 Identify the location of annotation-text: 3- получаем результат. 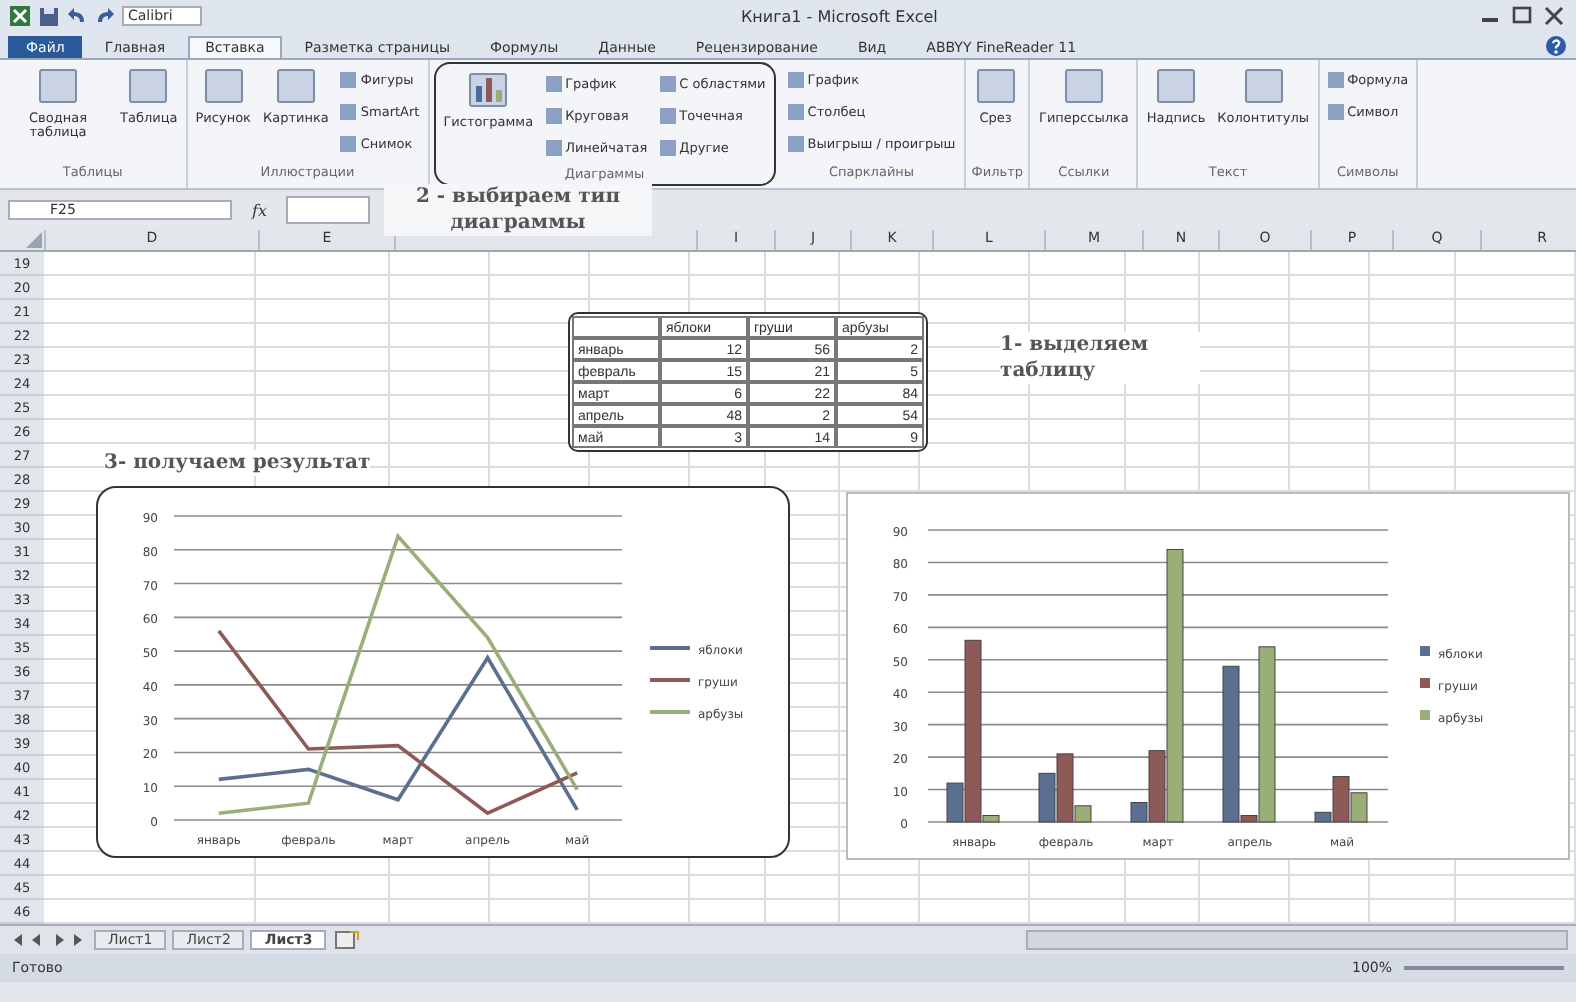
(237, 463).